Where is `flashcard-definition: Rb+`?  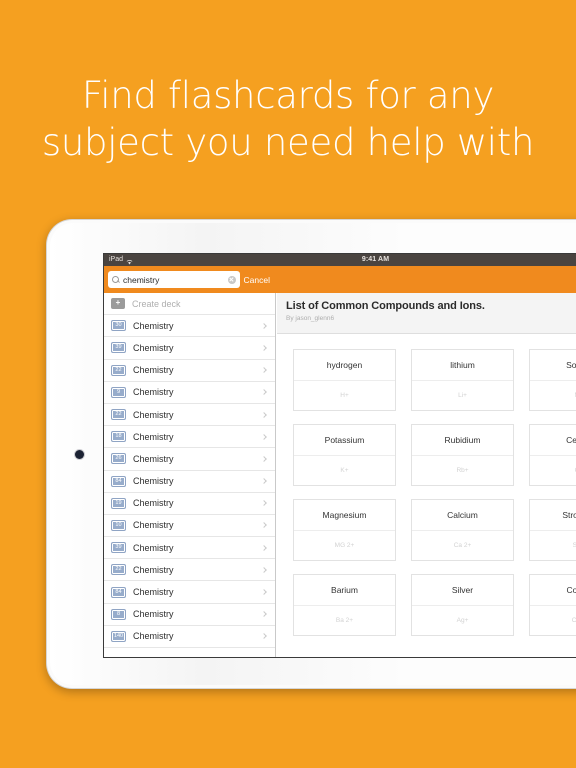
flashcard-definition: Rb+ is located at coordinates (462, 470).